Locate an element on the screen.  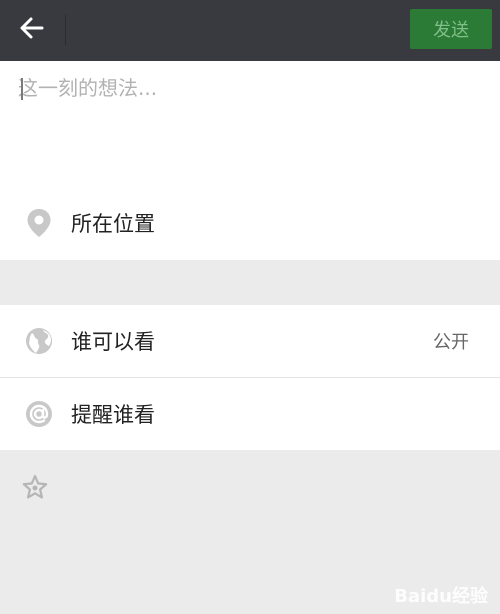
top-bar: 发送 is located at coordinates (250, 30).